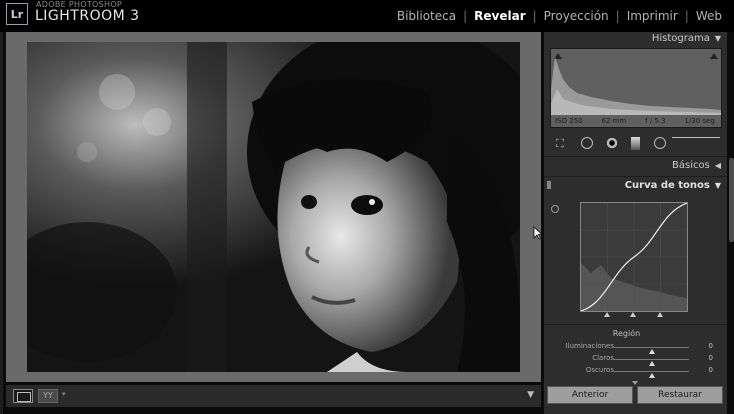  Describe the element at coordinates (691, 165) in the screenshot. I see `basic-panel-title: Básicos` at that location.